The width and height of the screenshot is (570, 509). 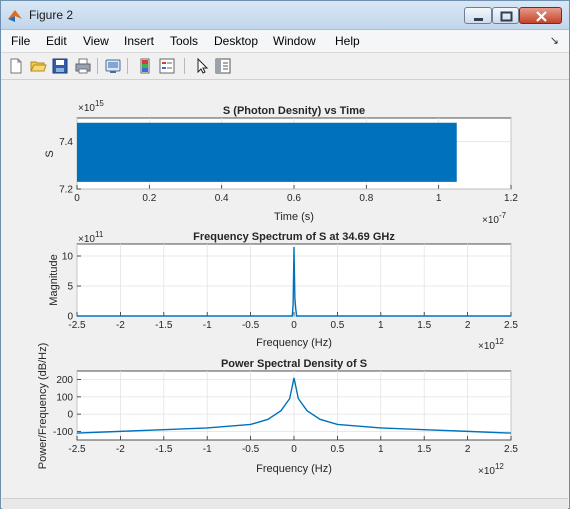 I want to click on matlab-icon, so click(x=15, y=16).